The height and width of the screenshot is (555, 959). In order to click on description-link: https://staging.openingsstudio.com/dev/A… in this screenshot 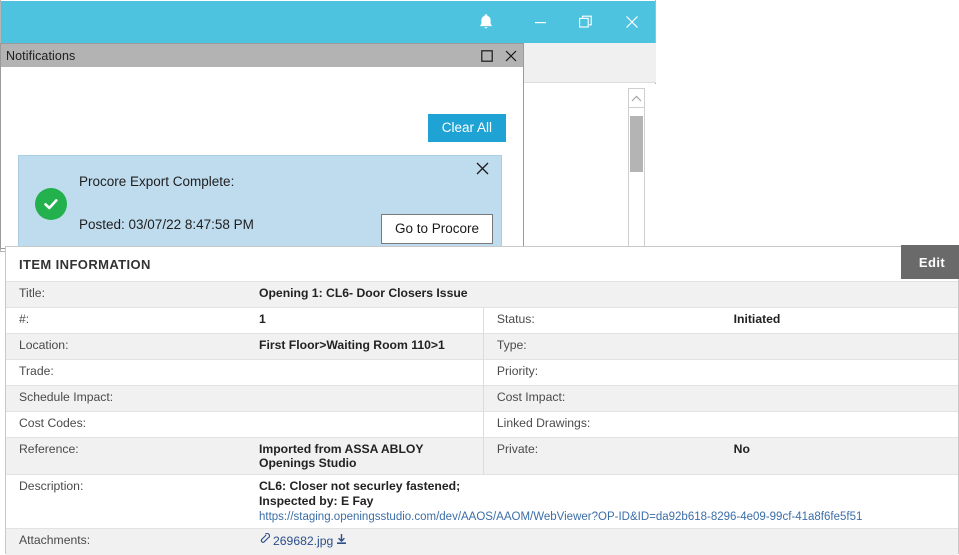, I will do `click(608, 517)`.